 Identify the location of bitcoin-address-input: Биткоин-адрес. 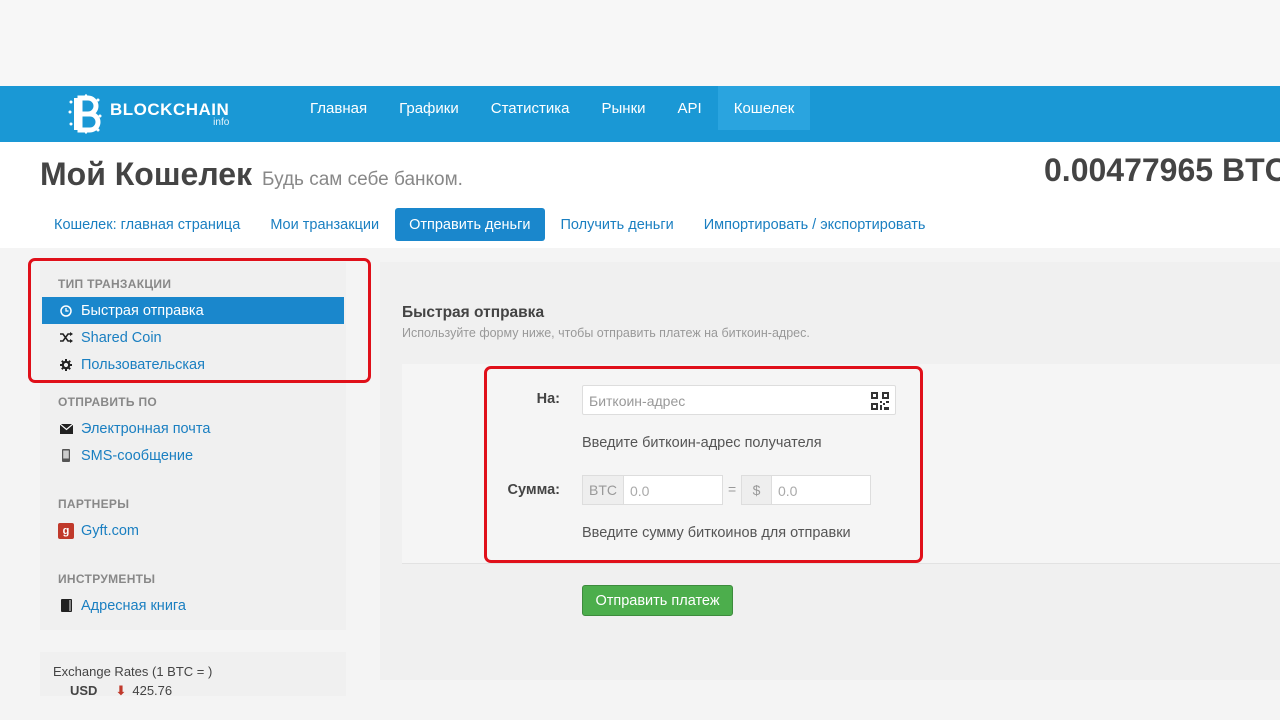
(739, 400).